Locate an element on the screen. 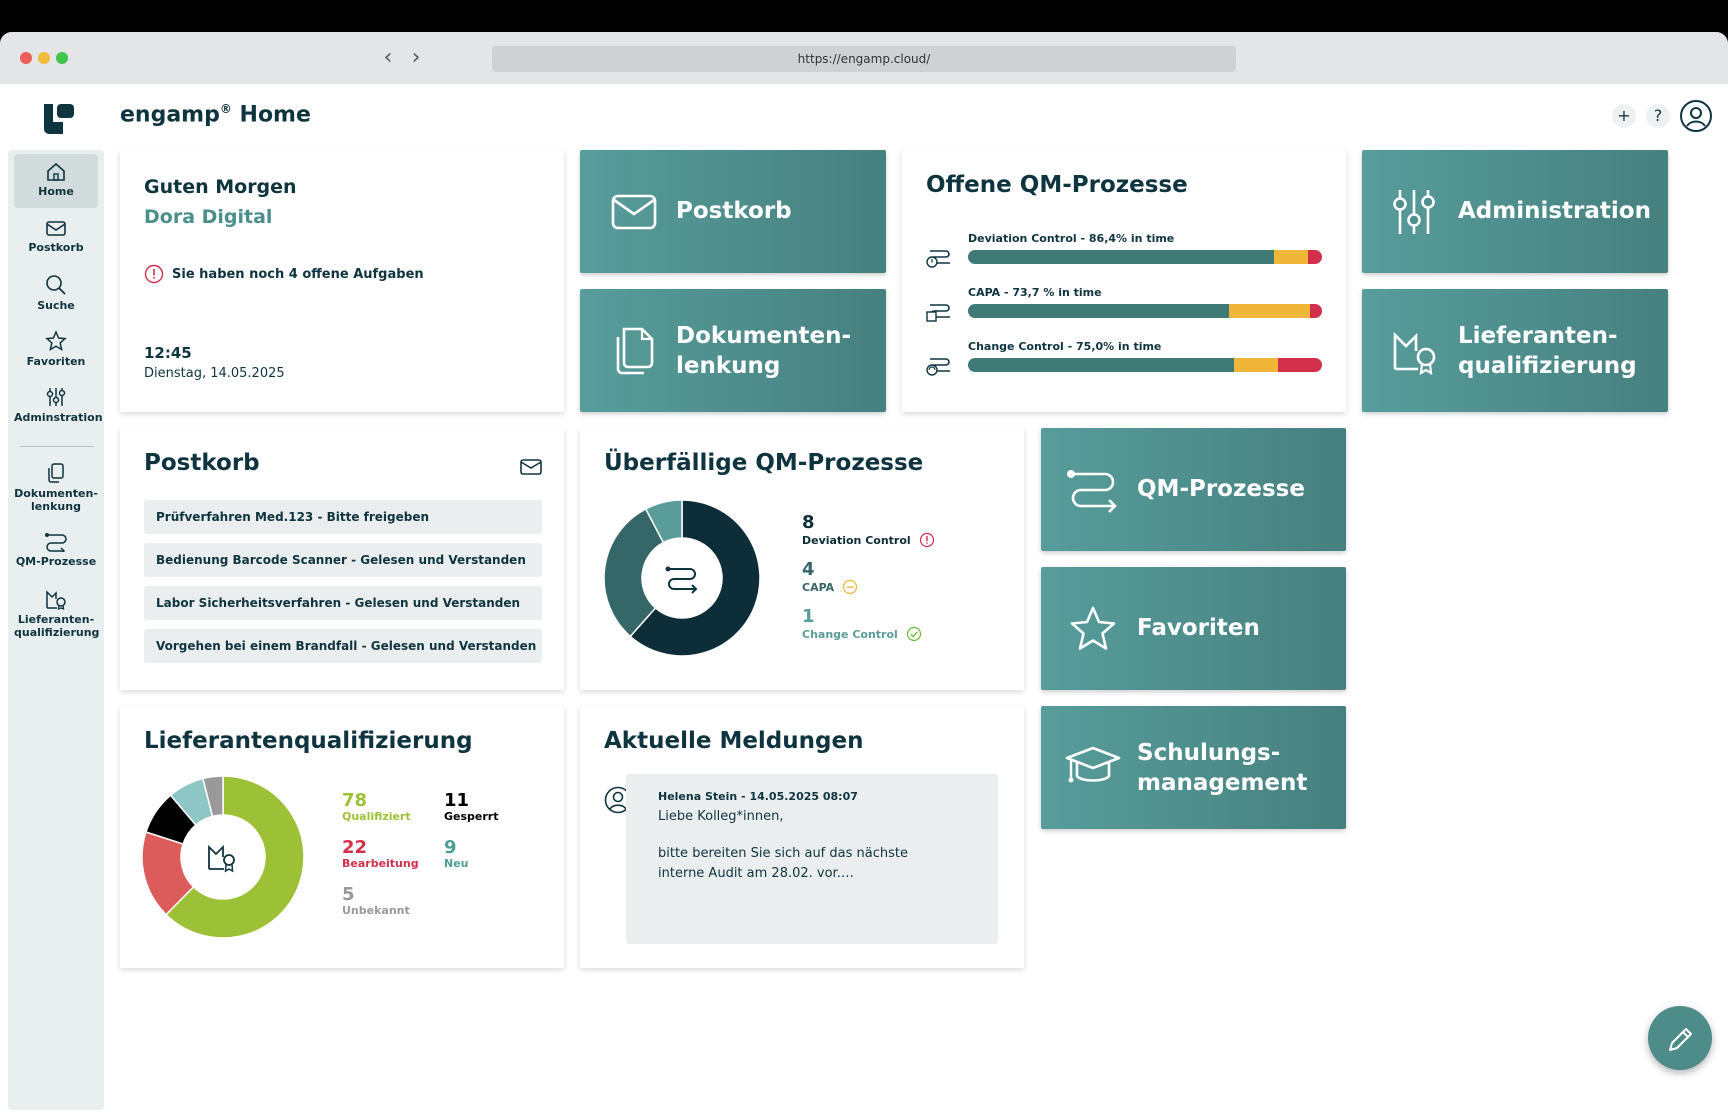 The height and width of the screenshot is (1117, 1728). stat-label: Unbekannt is located at coordinates (376, 910).